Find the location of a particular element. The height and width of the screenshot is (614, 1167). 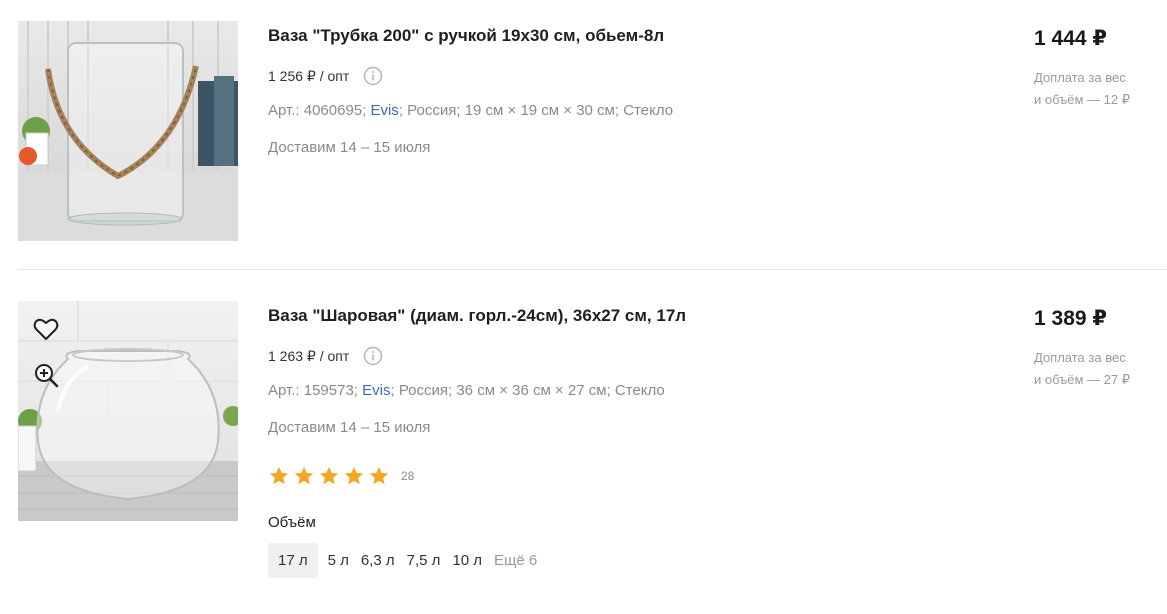

unit-price-label: 1 256 ₽ / опт is located at coordinates (309, 75).